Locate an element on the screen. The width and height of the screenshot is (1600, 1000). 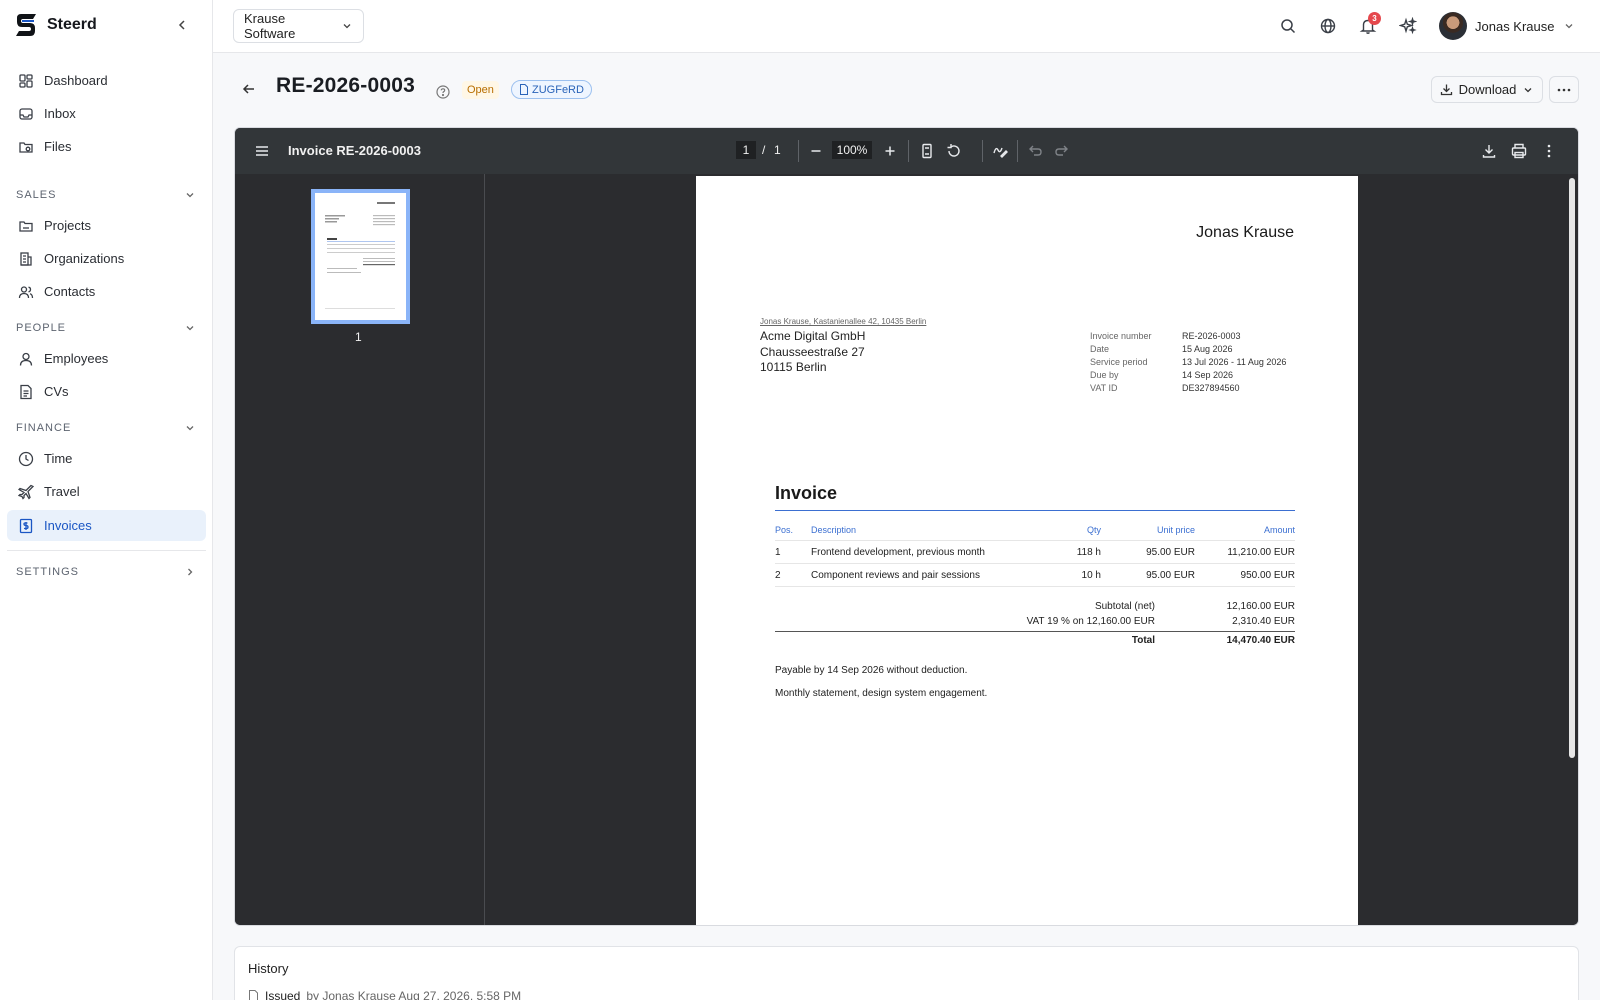
sidebar-item-organizations: Organizations is located at coordinates (106, 258).